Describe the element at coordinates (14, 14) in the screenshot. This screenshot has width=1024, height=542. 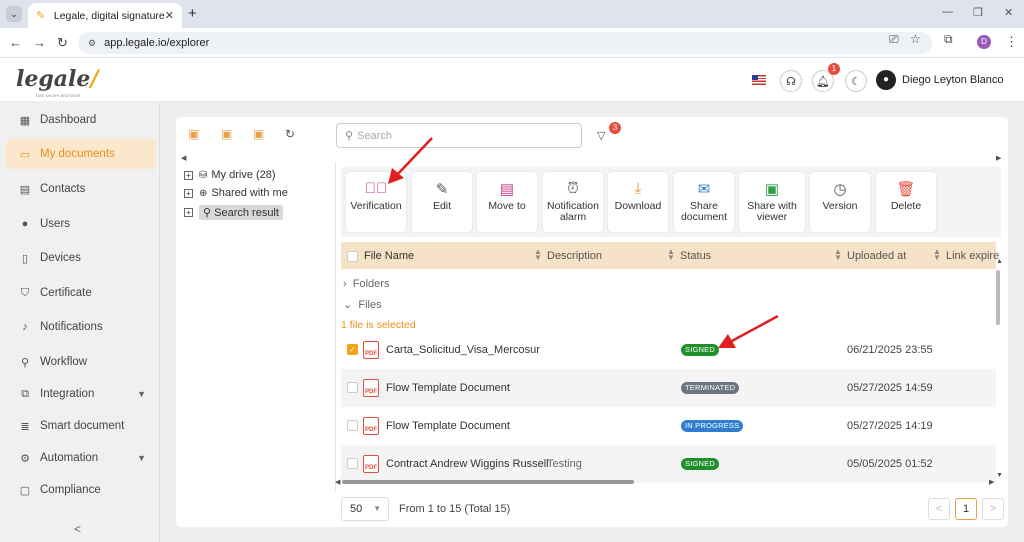
I see `tab-search-button: ⌄` at that location.